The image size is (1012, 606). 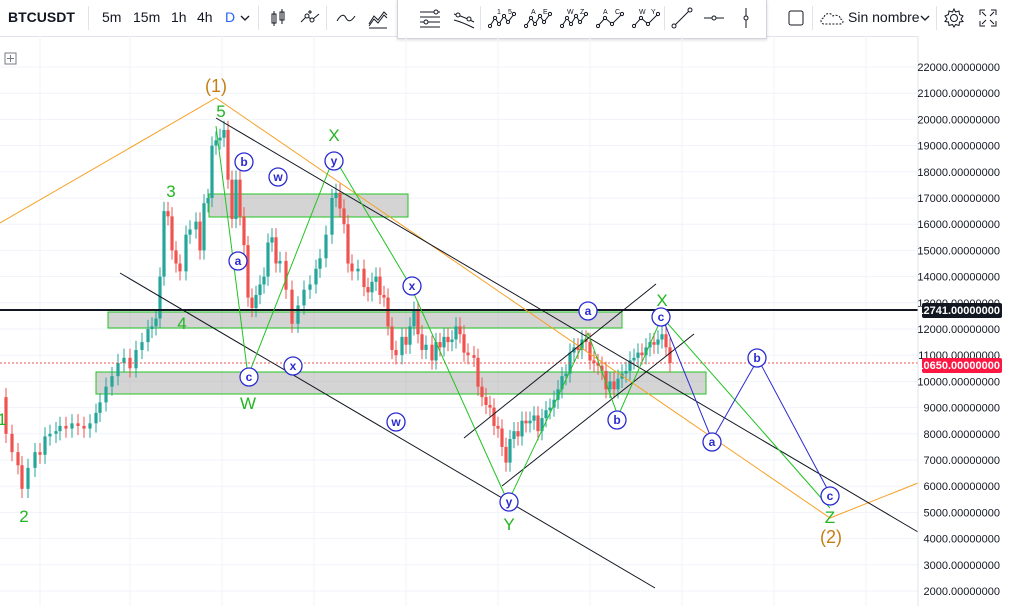 What do you see at coordinates (346, 18) in the screenshot?
I see `line-icon` at bounding box center [346, 18].